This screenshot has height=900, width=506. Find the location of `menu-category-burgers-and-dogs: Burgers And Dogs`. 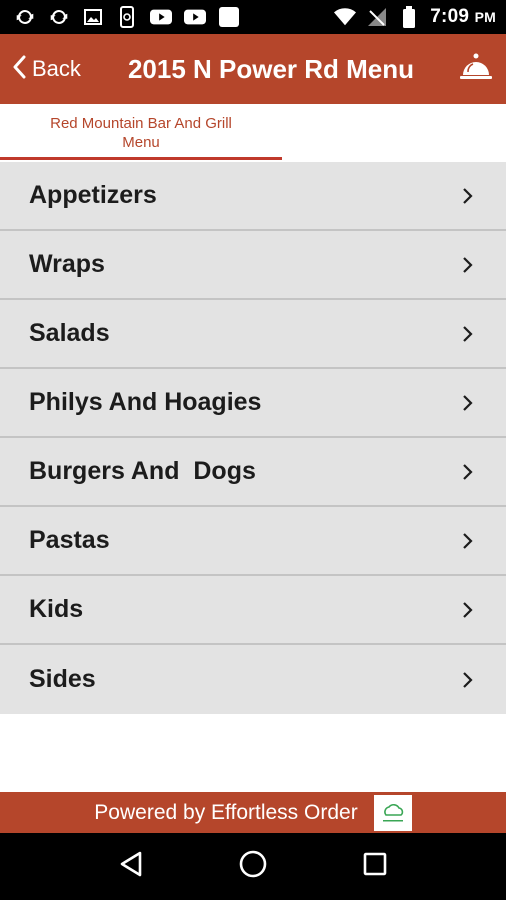

menu-category-burgers-and-dogs: Burgers And Dogs is located at coordinates (253, 472).